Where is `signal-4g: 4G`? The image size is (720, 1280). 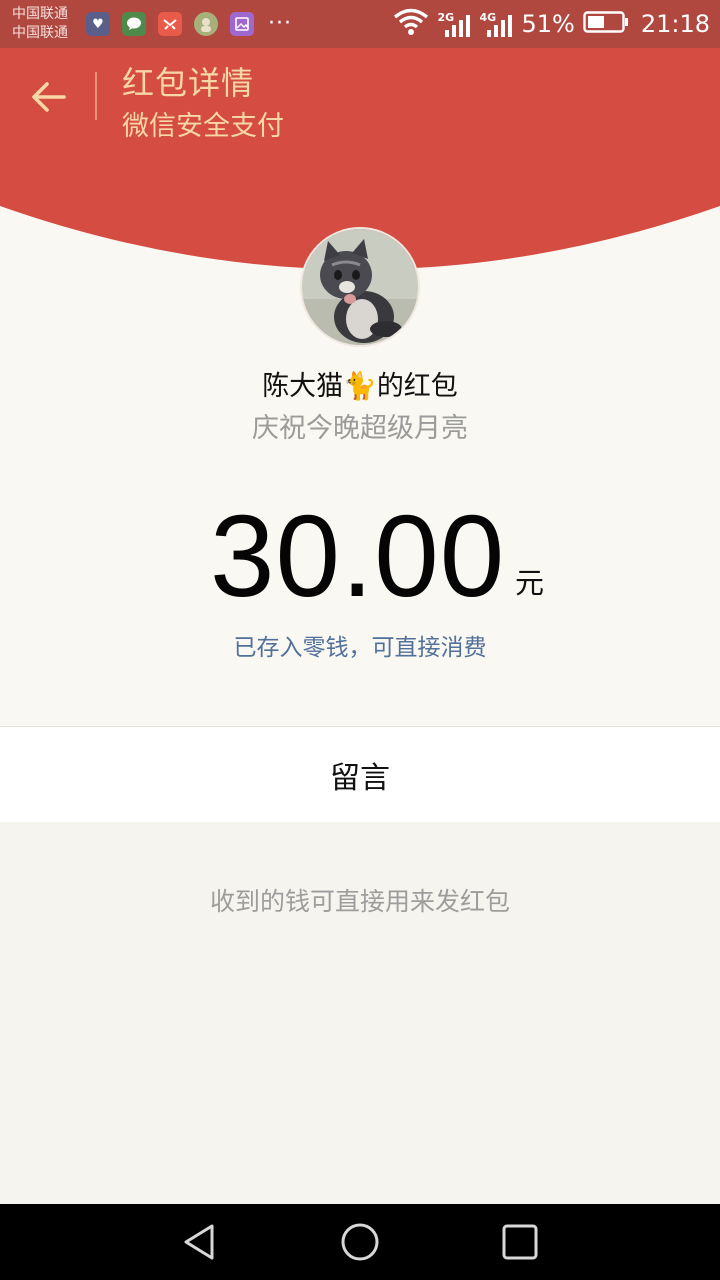 signal-4g: 4G is located at coordinates (496, 24).